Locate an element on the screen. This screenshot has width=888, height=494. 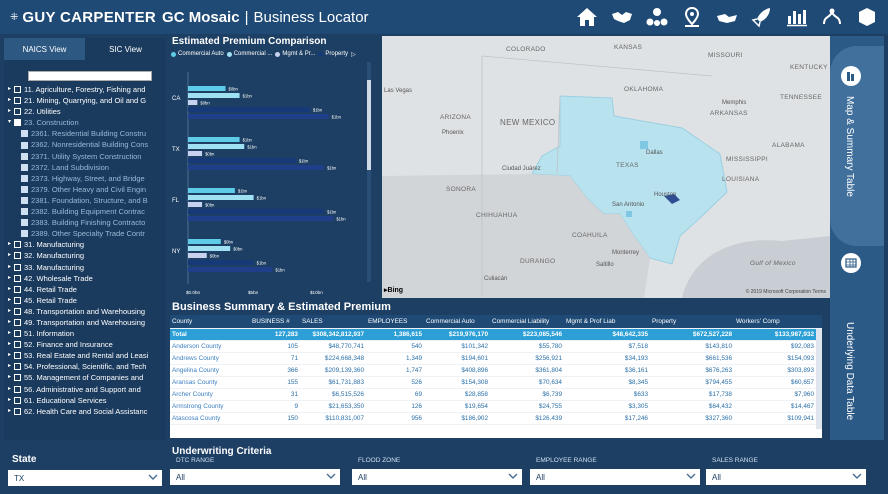
rocket-icon is located at coordinates (761, 17).